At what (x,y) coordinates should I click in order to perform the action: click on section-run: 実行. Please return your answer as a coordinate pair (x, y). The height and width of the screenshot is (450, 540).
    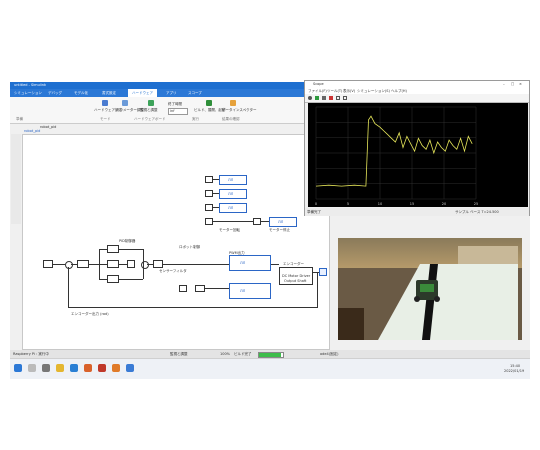
    Looking at the image, I should click on (195, 119).